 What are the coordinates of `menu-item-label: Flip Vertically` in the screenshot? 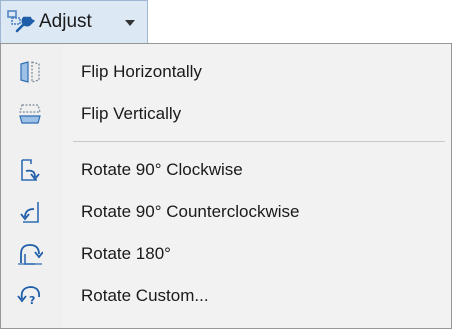 It's located at (131, 113).